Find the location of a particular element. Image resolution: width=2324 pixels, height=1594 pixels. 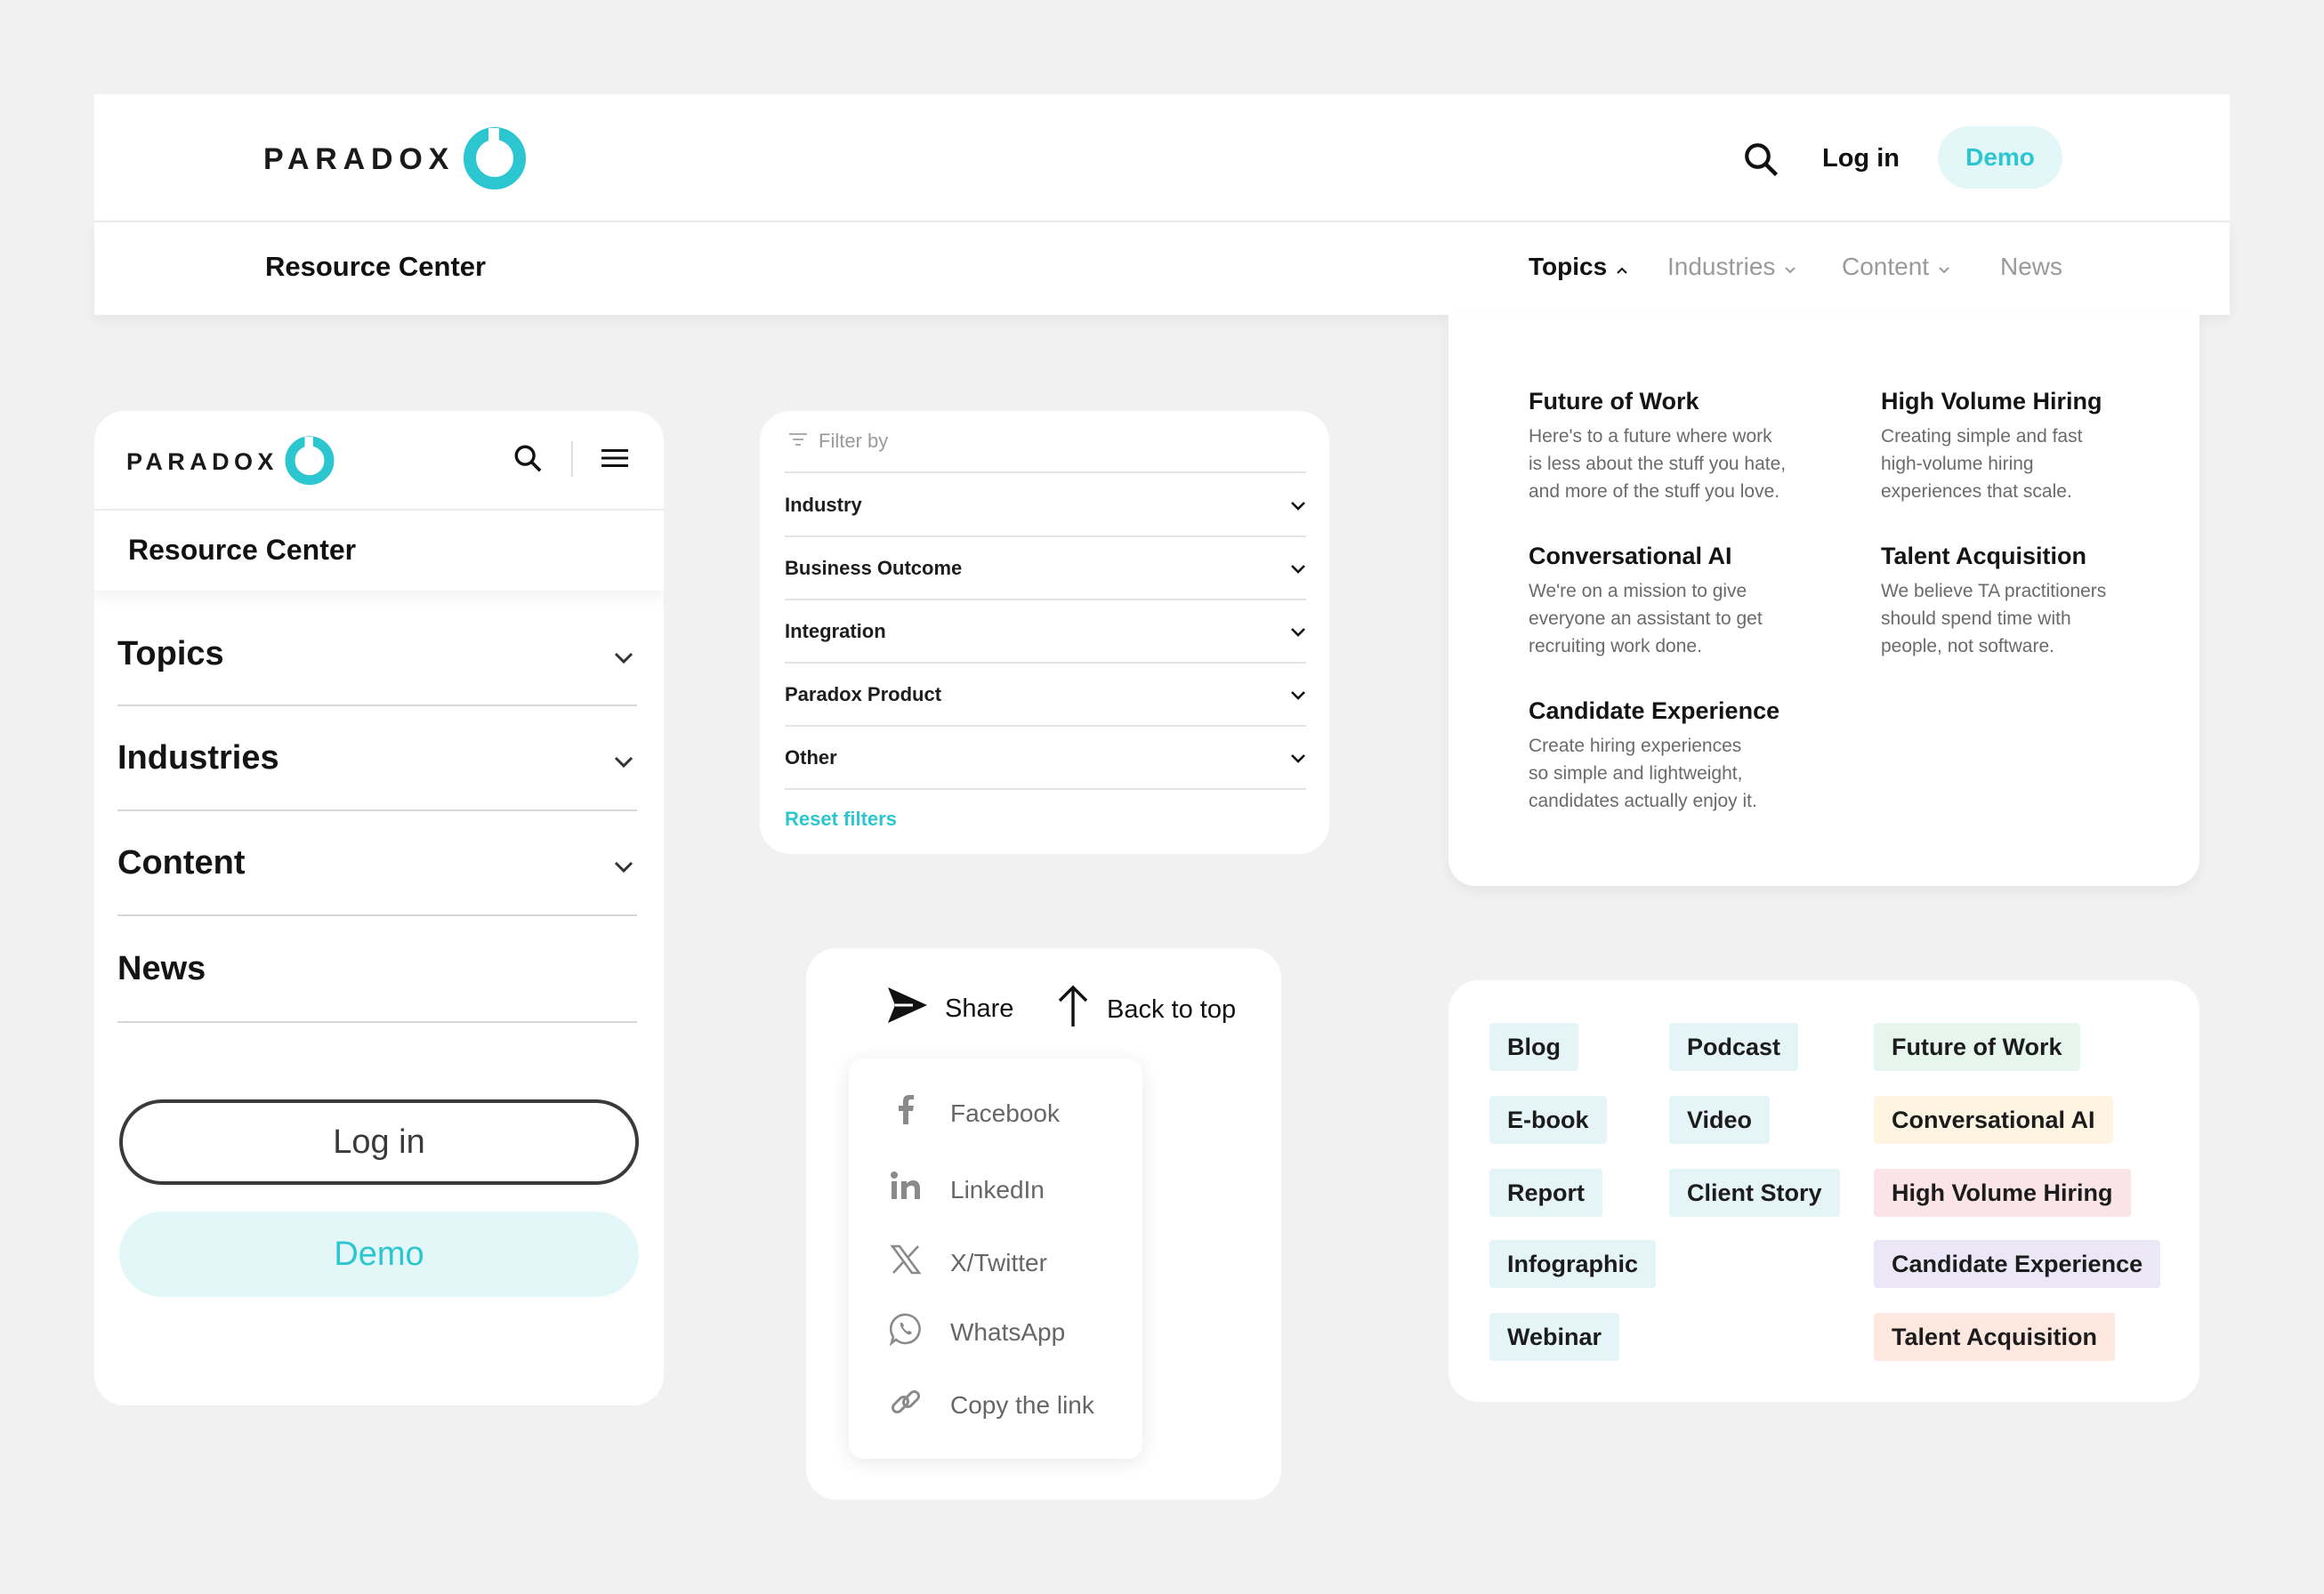

filter-business-outcome: Business Outcome is located at coordinates (1045, 568).